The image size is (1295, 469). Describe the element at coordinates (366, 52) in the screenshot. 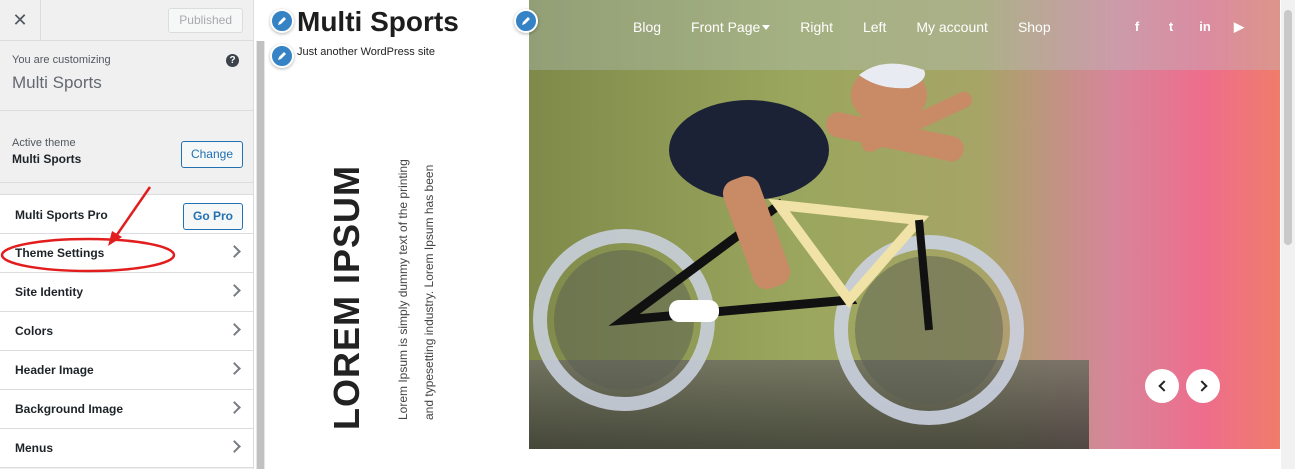

I see `site-tagline: Just another WordPress site` at that location.